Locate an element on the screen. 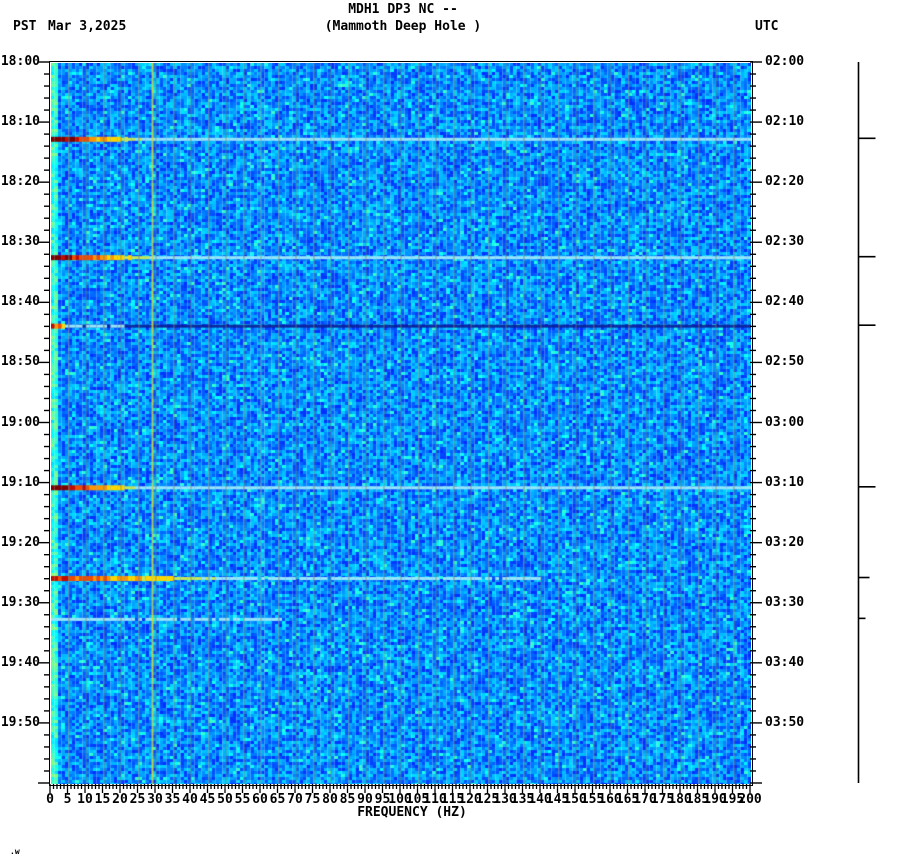  timezone-right-label: UTC is located at coordinates (767, 26).